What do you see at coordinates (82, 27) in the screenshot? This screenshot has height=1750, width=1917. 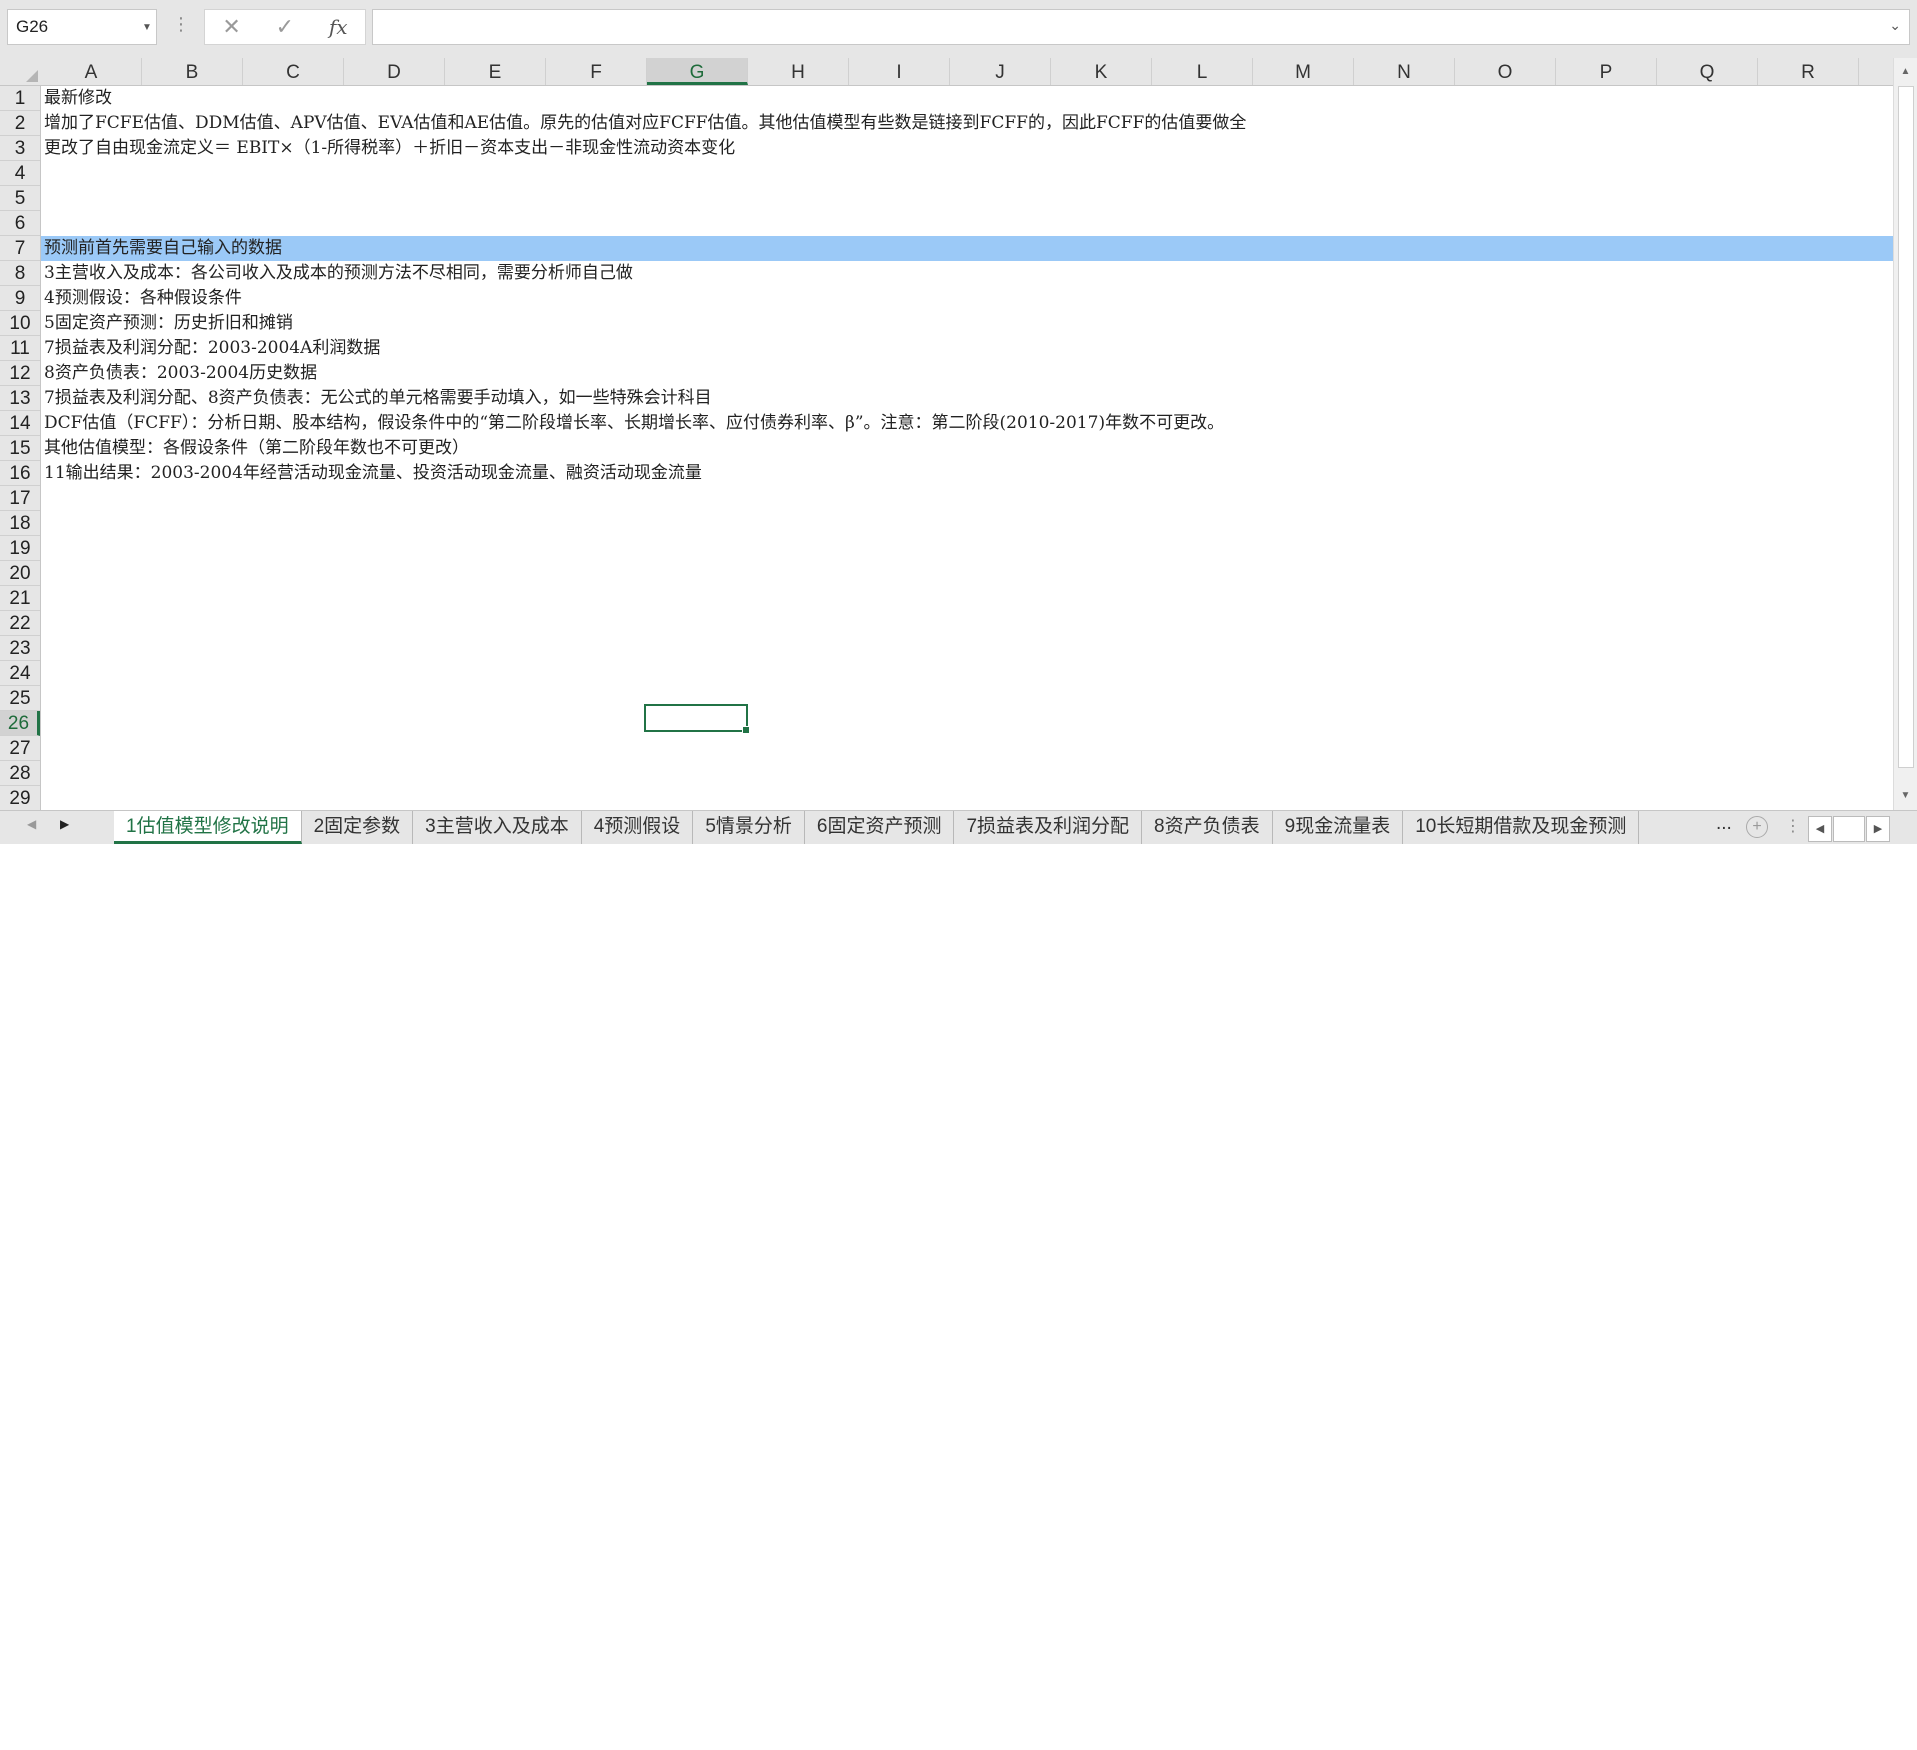 I see `name-box: G26 ▼` at bounding box center [82, 27].